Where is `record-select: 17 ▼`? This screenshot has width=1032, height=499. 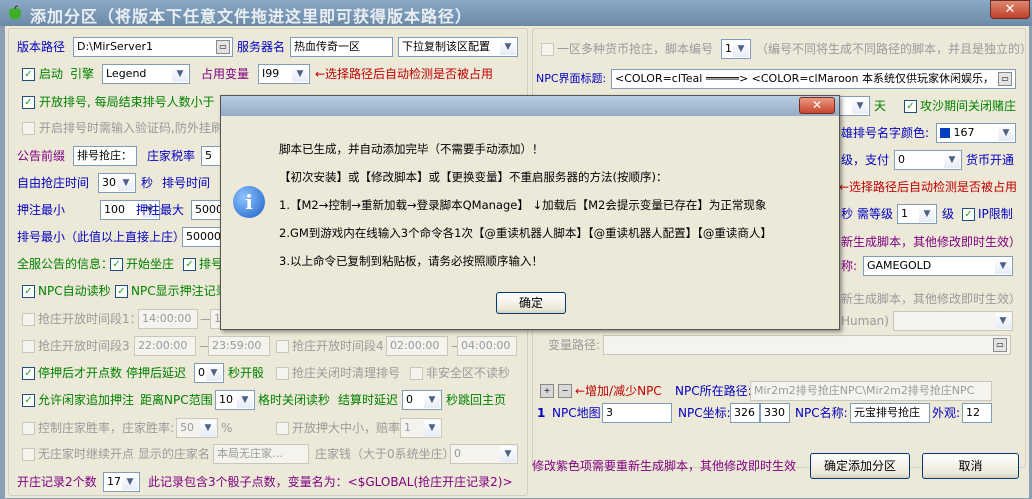 record-select: 17 ▼ is located at coordinates (121, 482).